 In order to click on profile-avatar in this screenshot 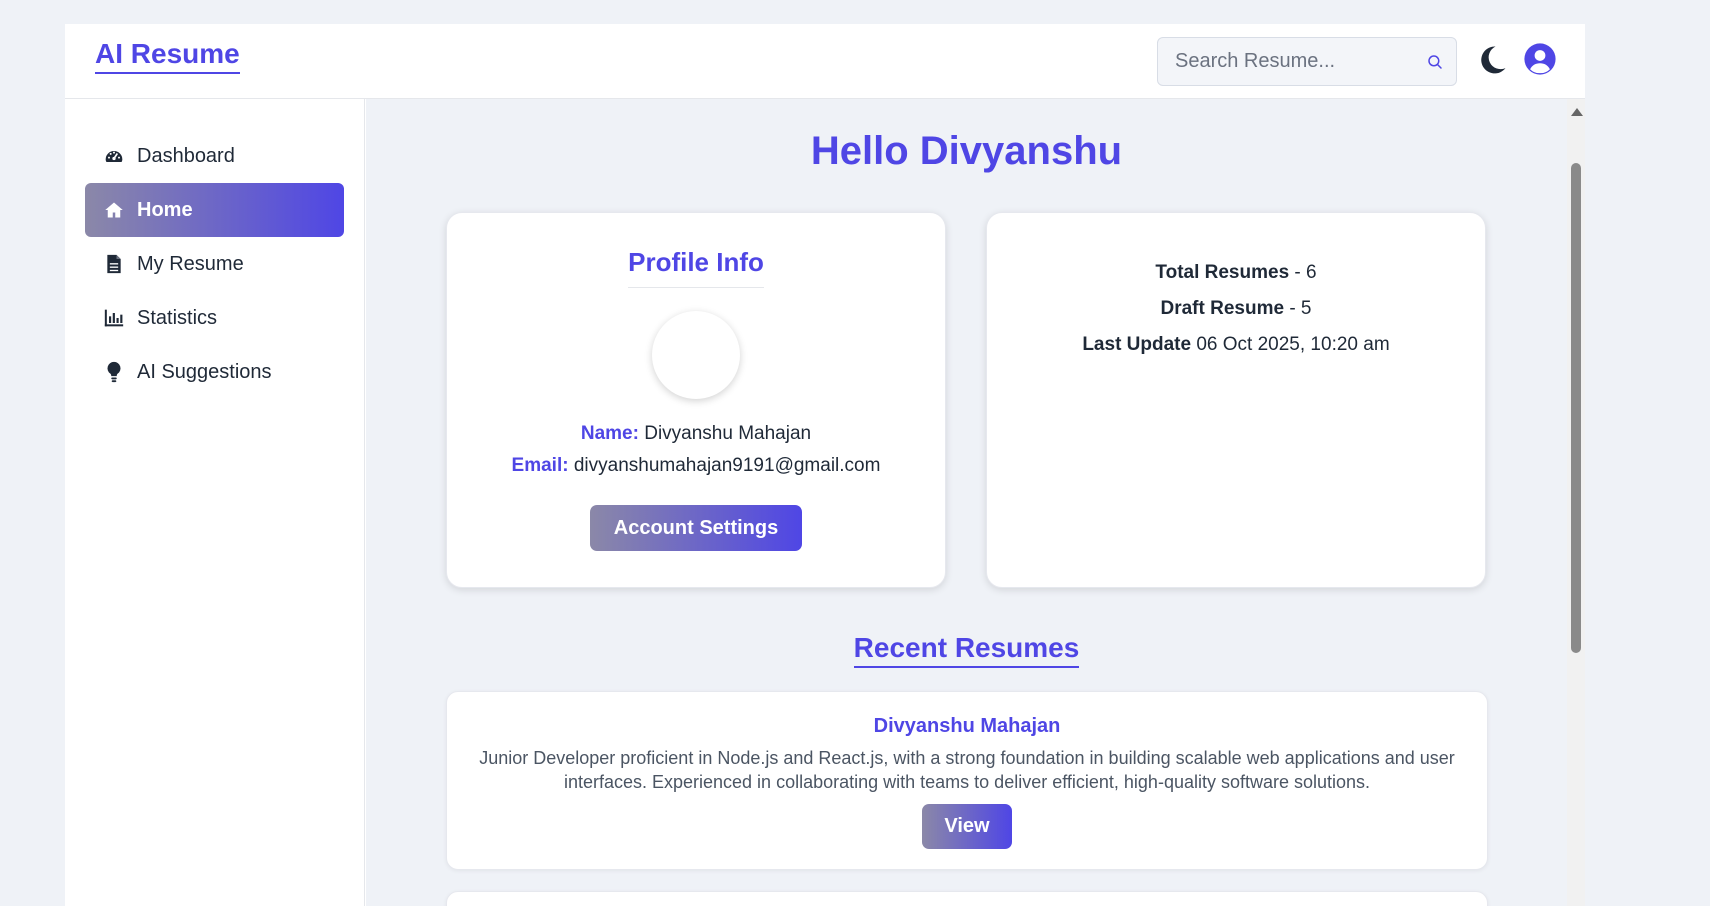, I will do `click(696, 355)`.